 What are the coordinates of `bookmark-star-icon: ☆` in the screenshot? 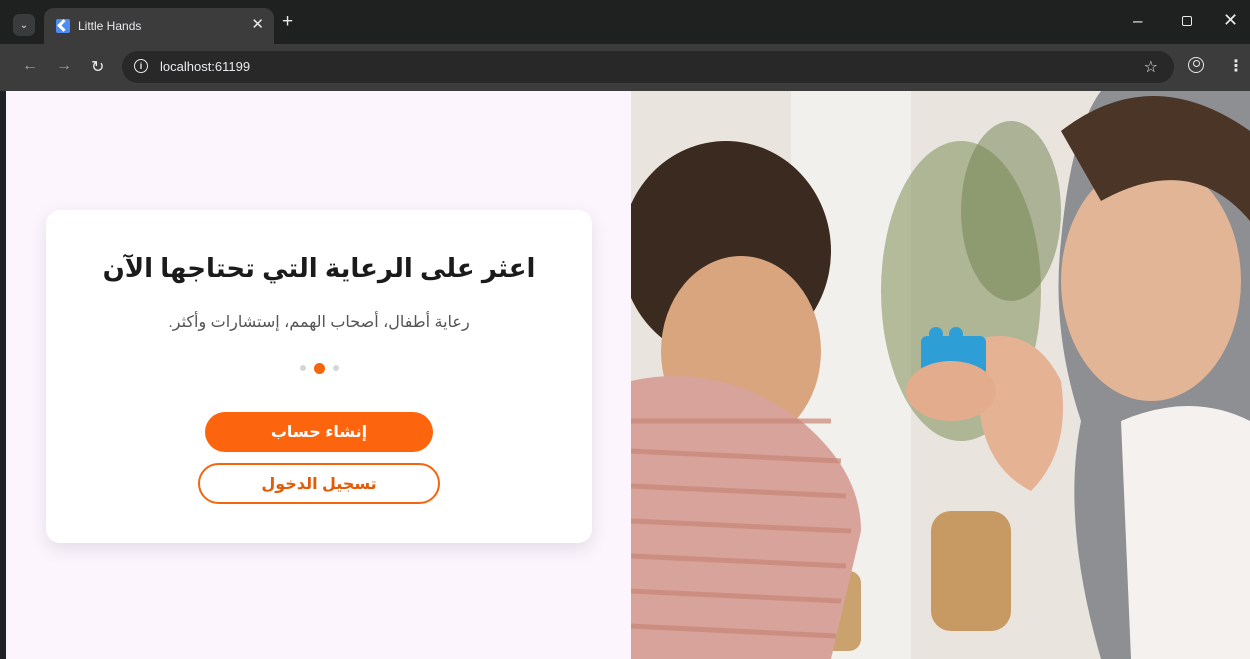 It's located at (1151, 67).